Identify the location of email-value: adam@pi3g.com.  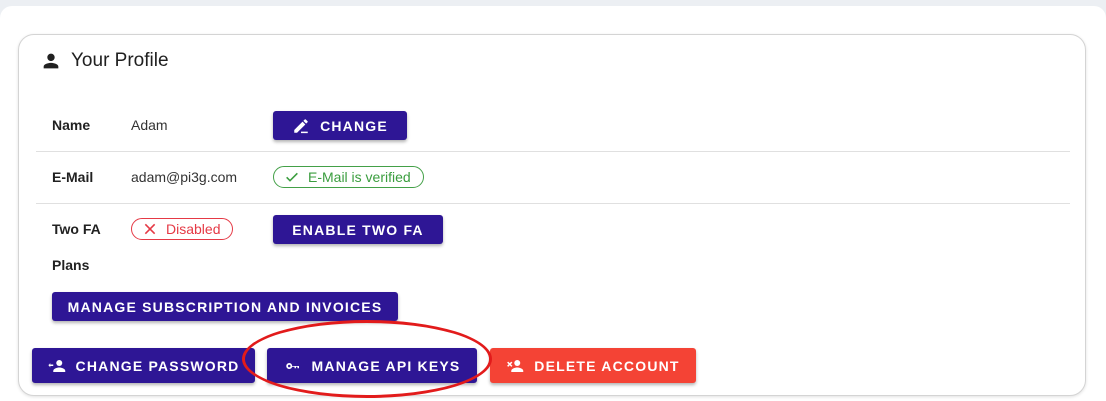
(184, 177).